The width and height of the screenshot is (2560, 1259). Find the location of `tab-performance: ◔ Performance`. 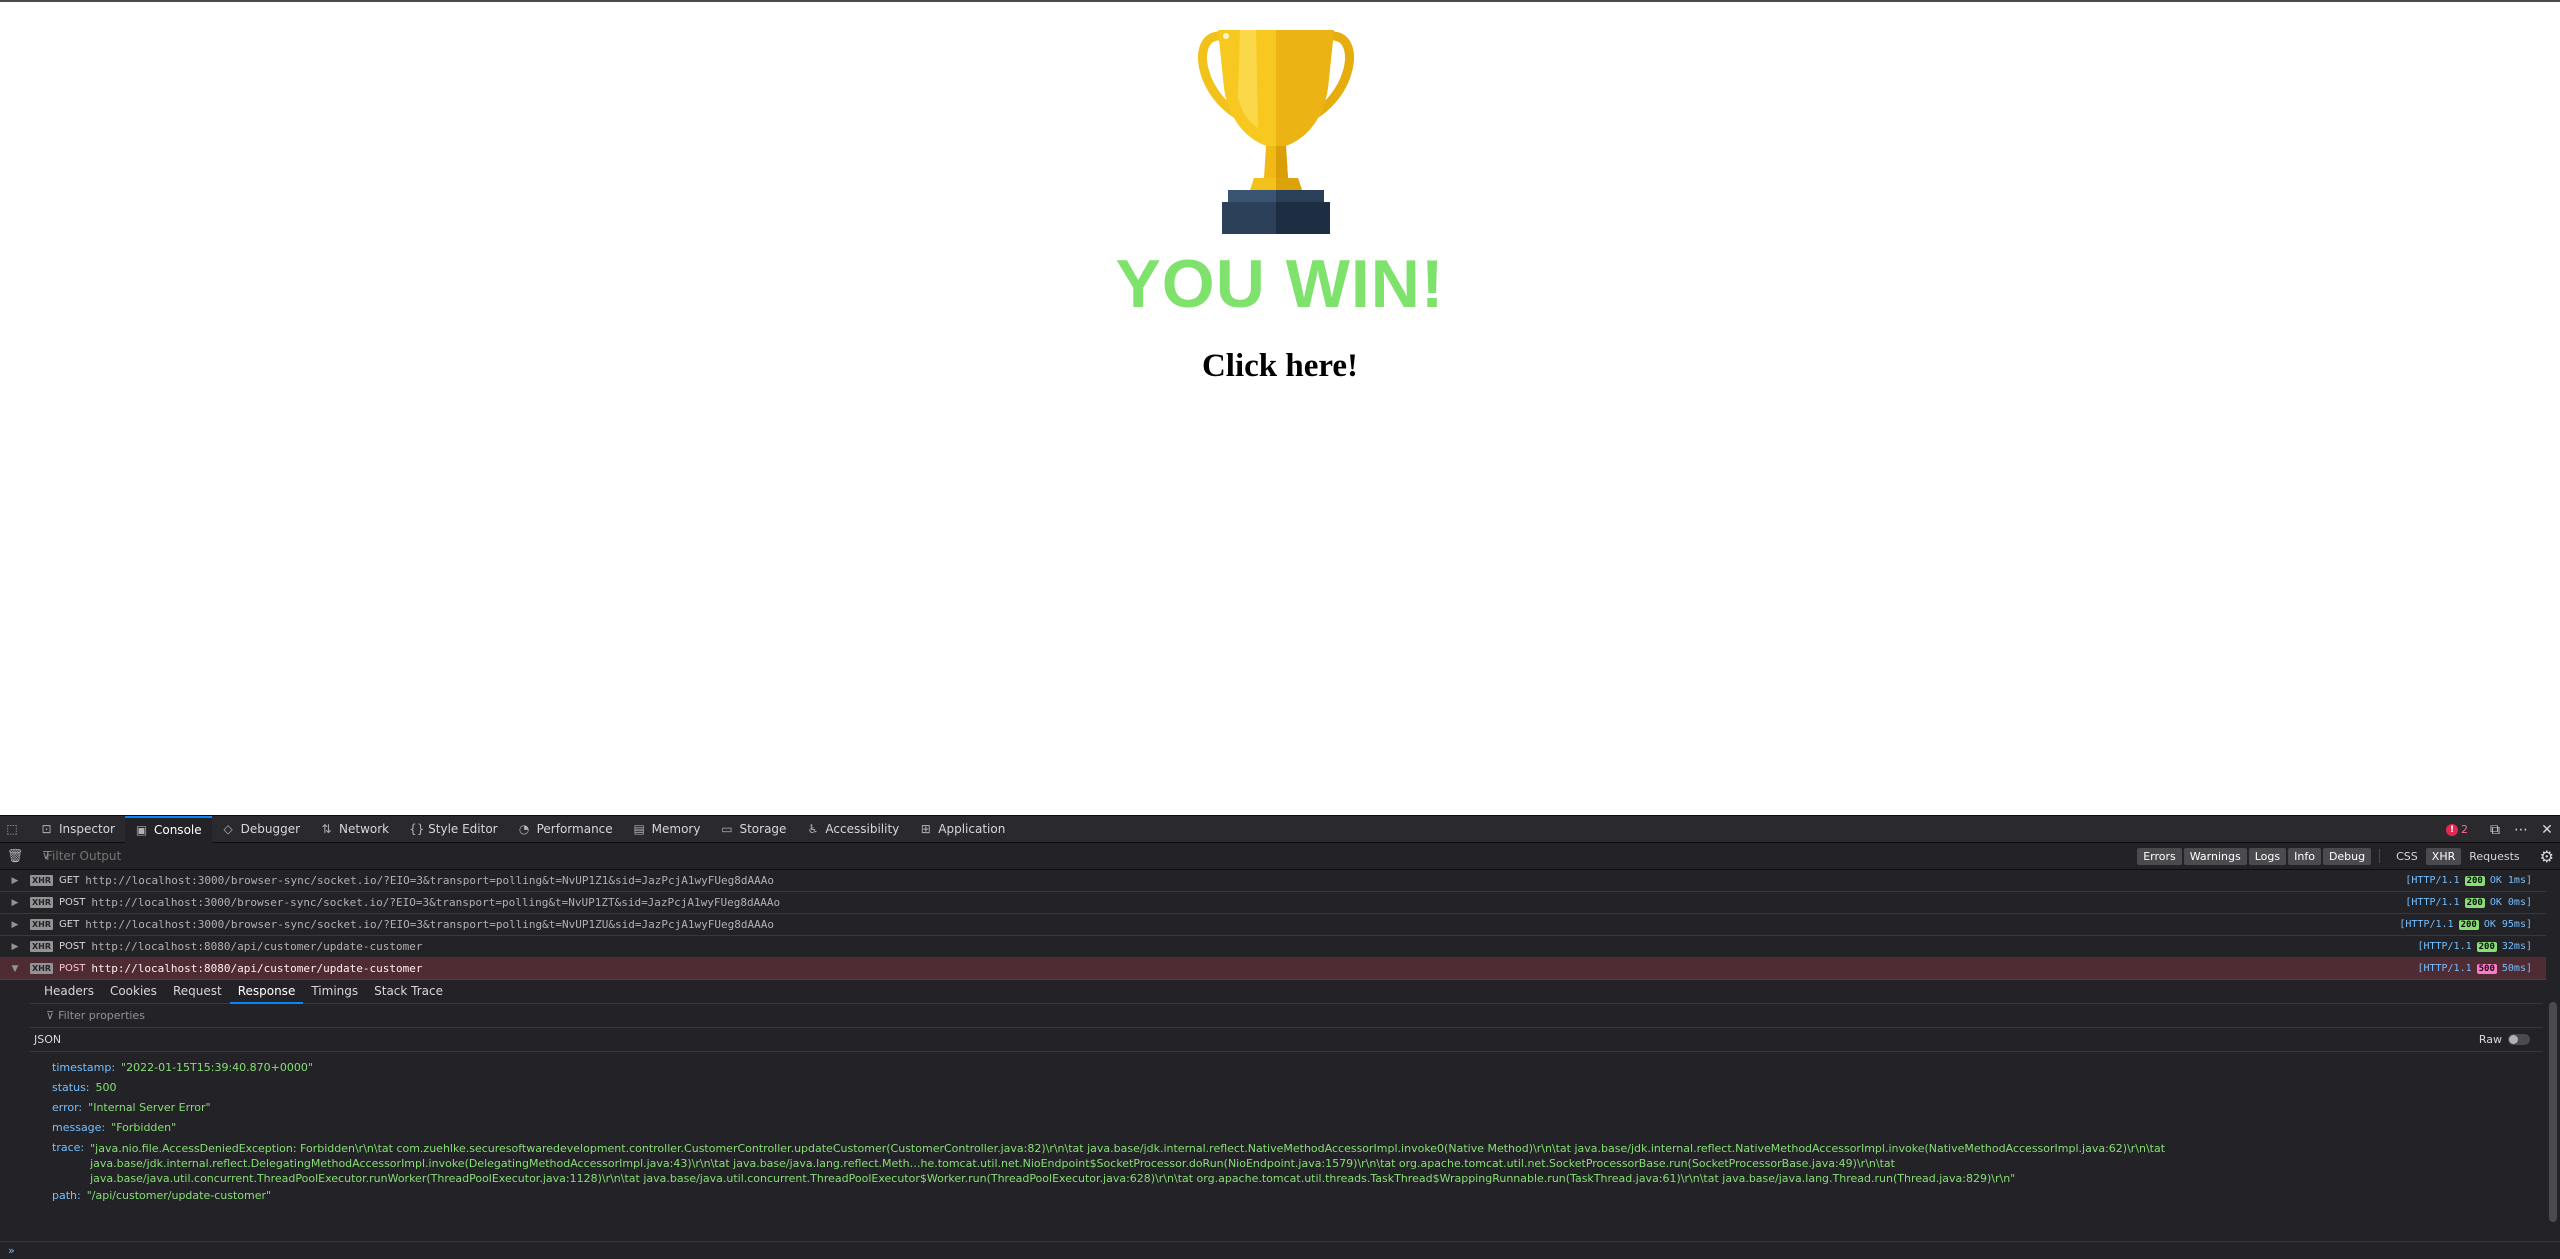

tab-performance: ◔ Performance is located at coordinates (565, 829).